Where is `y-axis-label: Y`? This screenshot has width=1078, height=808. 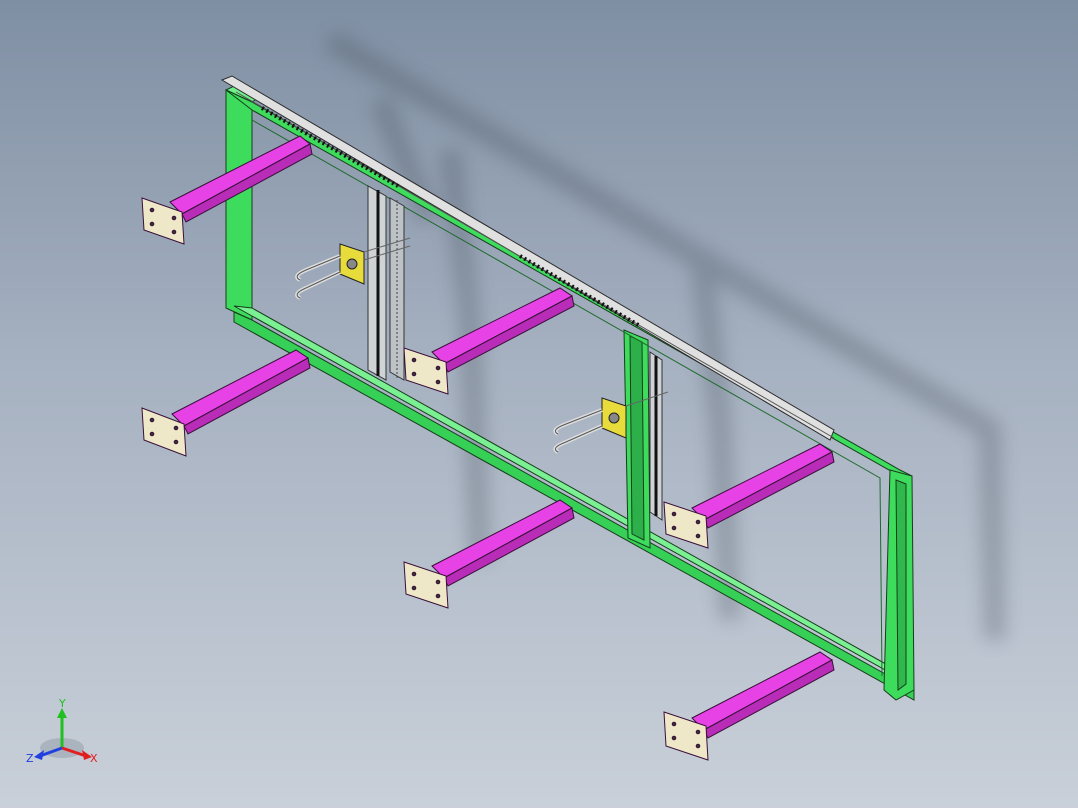
y-axis-label: Y is located at coordinates (62, 703).